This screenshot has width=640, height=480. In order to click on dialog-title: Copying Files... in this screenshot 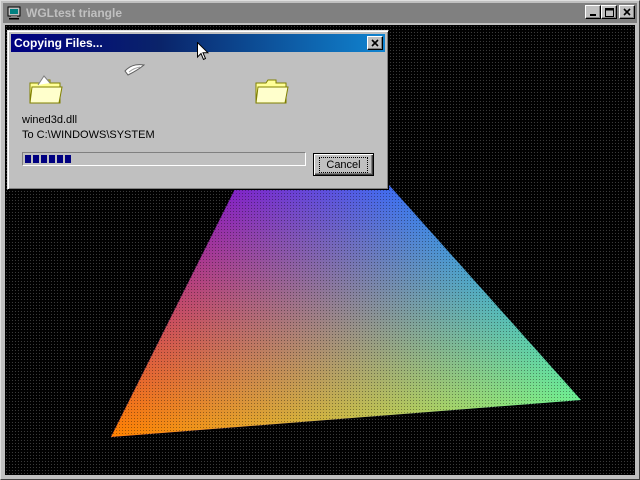, I will do `click(58, 43)`.